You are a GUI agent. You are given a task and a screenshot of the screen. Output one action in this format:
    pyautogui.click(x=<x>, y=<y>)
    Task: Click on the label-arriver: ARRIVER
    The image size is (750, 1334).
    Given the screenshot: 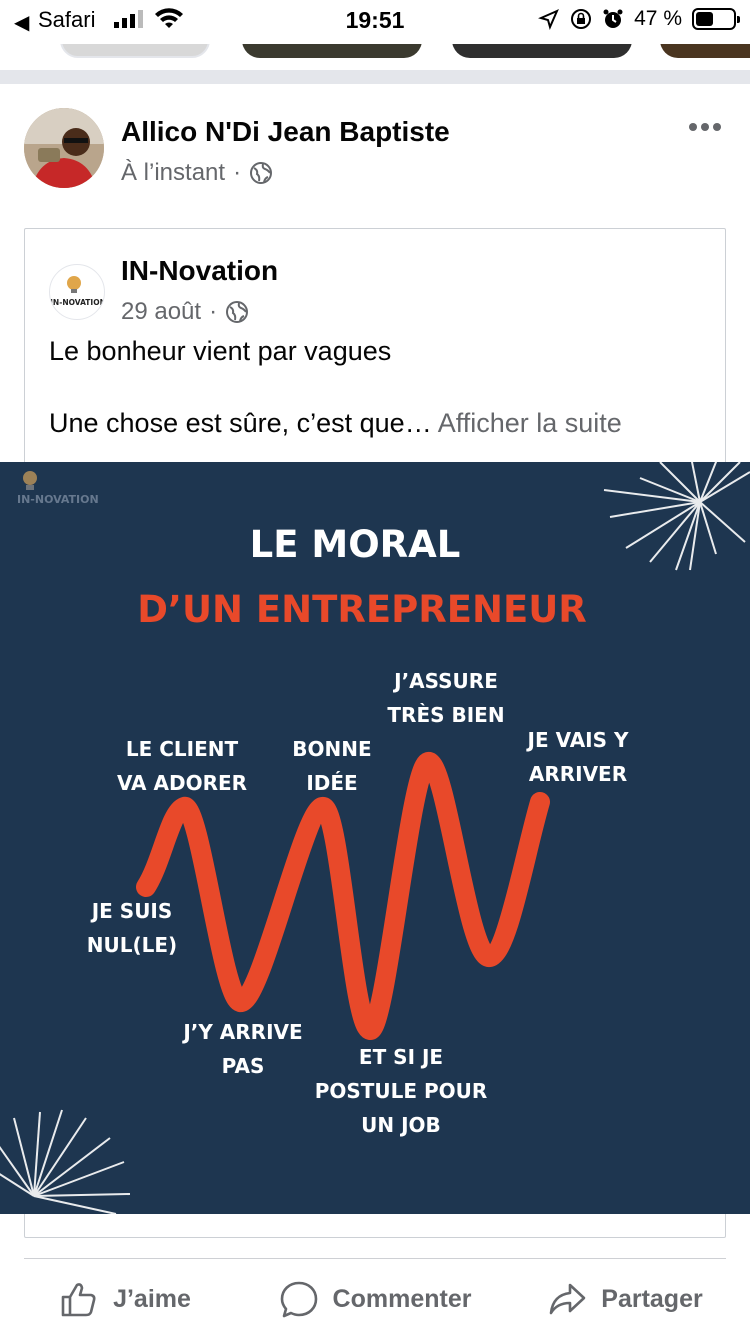 What is the action you would take?
    pyautogui.click(x=578, y=774)
    